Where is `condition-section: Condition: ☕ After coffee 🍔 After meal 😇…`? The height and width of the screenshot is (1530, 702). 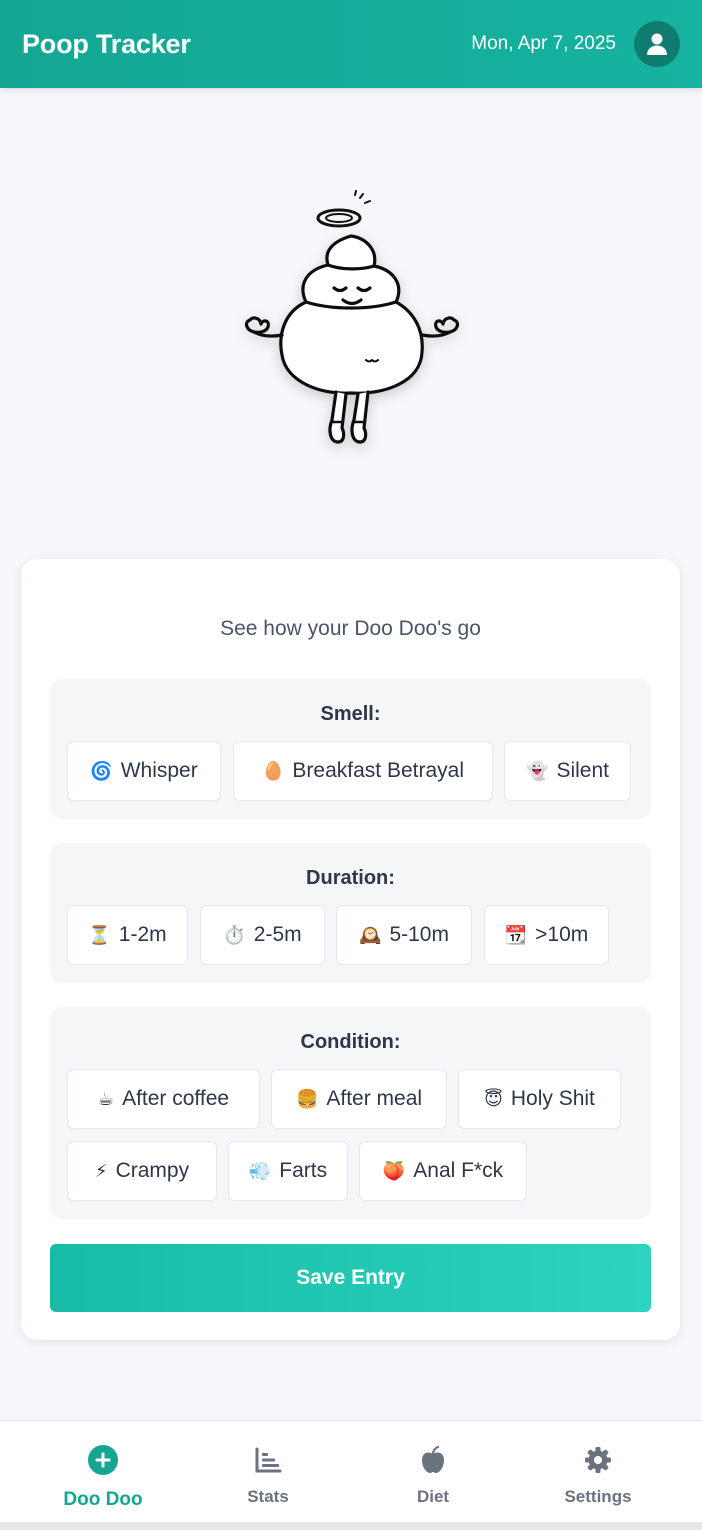
condition-section: Condition: ☕ After coffee 🍔 After meal 😇… is located at coordinates (350, 1113).